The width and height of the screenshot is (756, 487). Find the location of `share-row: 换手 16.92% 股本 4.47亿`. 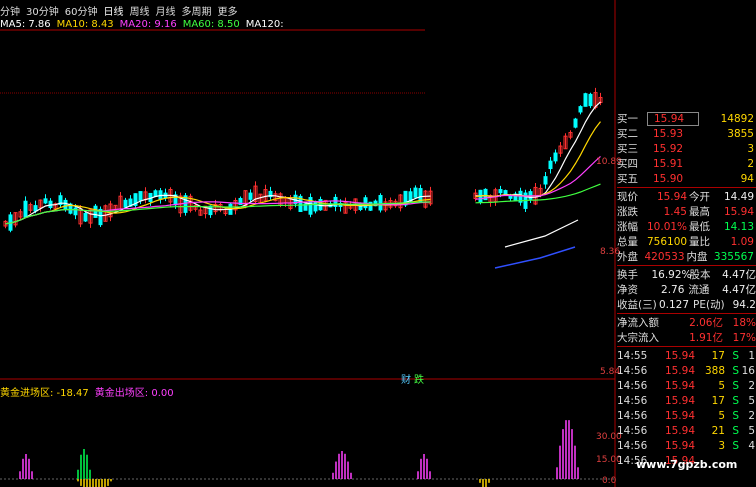

share-row: 换手 16.92% 股本 4.47亿 is located at coordinates (686, 274).